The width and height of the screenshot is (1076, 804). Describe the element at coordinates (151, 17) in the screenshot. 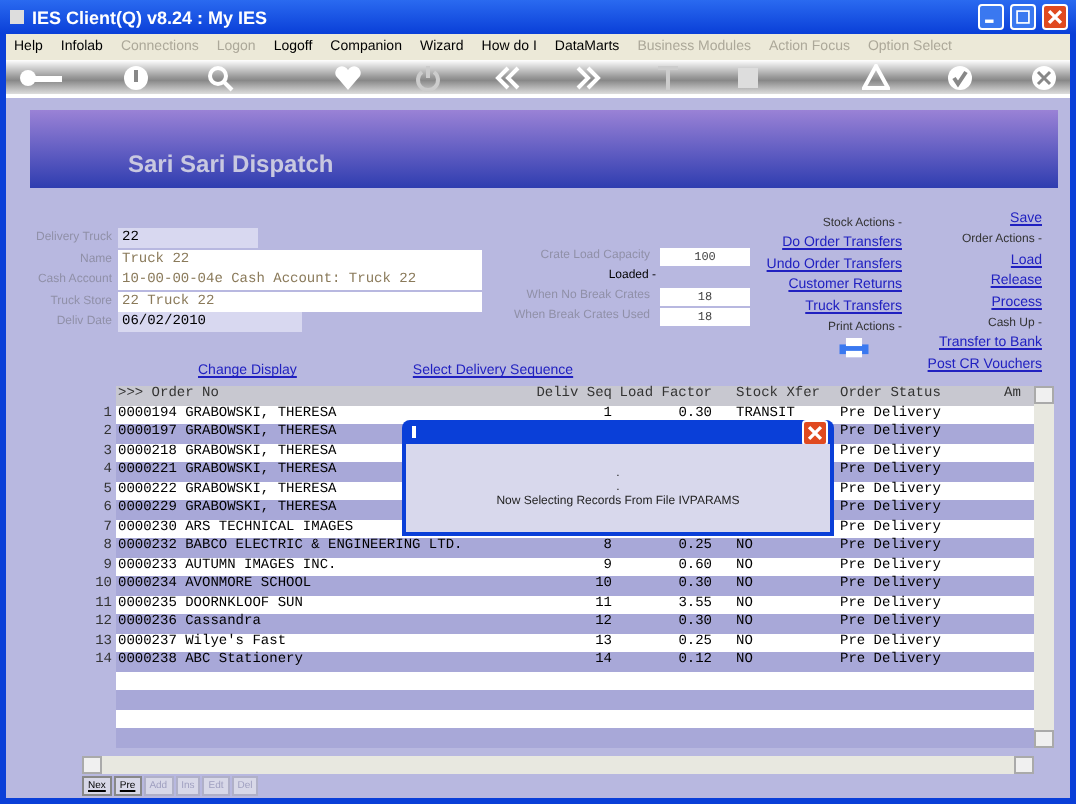

I see `window-title: IES Client(Q) v8.24 : My IES` at that location.